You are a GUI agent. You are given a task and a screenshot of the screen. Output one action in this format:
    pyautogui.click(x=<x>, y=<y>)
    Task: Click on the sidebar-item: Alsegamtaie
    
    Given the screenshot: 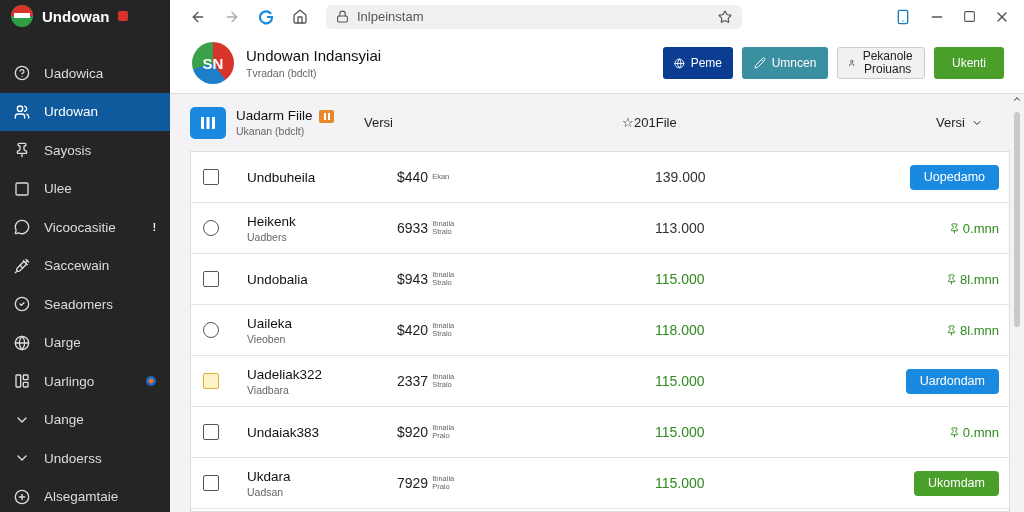 What is the action you would take?
    pyautogui.click(x=85, y=494)
    